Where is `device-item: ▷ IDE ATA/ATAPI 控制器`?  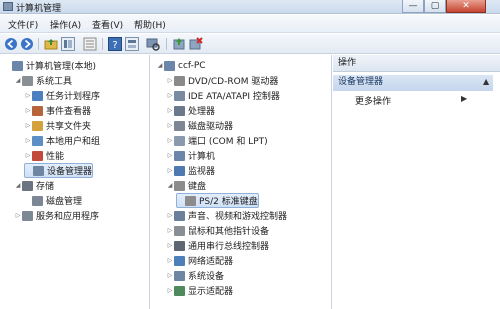
device-item: ▷ IDE ATA/ATAPI 控制器 is located at coordinates (223, 95).